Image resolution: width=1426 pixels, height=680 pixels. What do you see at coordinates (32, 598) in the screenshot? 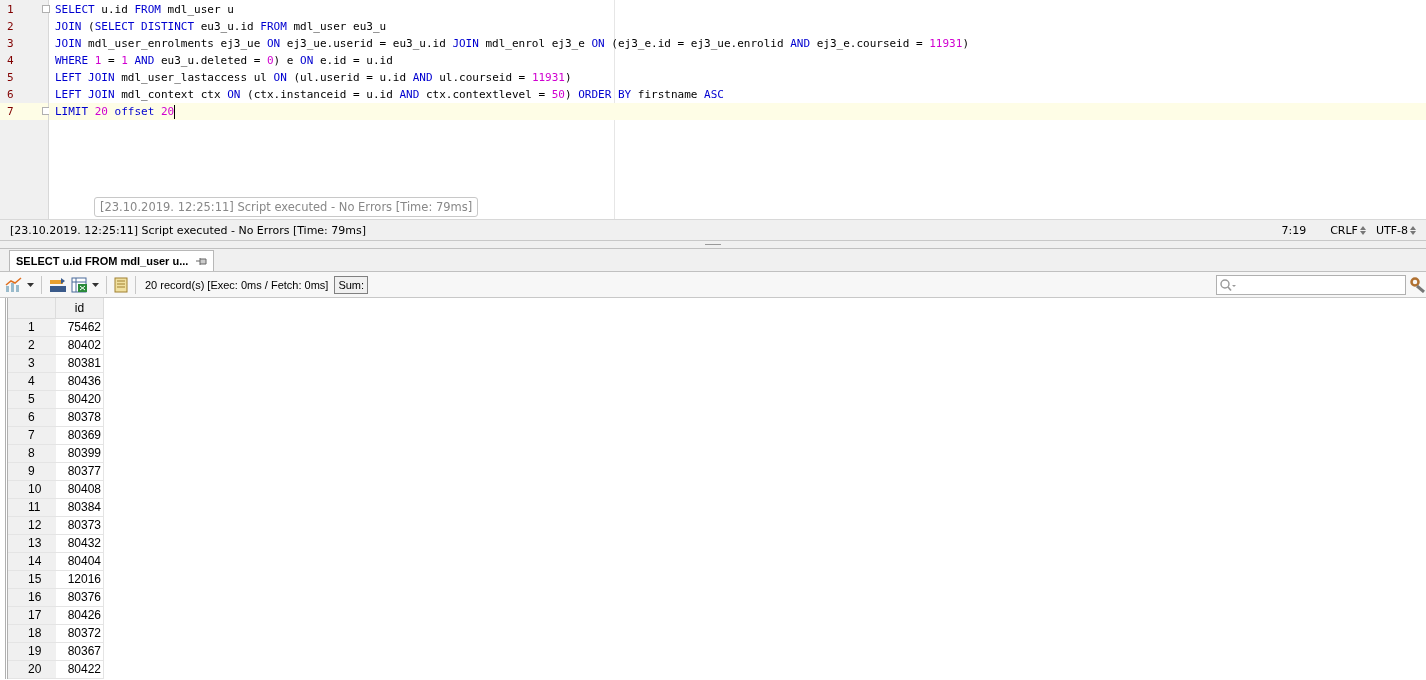
I see `row-number: 16` at bounding box center [32, 598].